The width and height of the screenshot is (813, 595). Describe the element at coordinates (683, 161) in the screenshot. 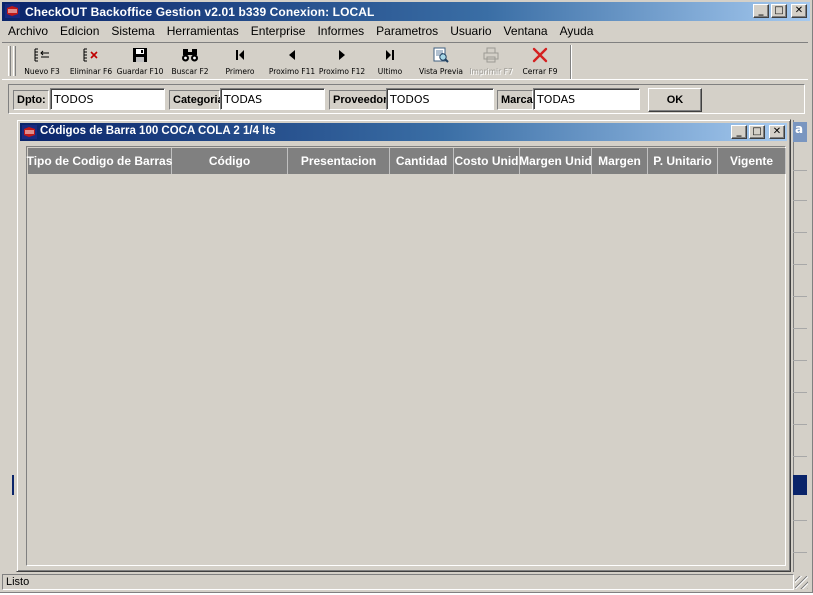

I see `column-header-p-unitario: P. Unitario` at that location.